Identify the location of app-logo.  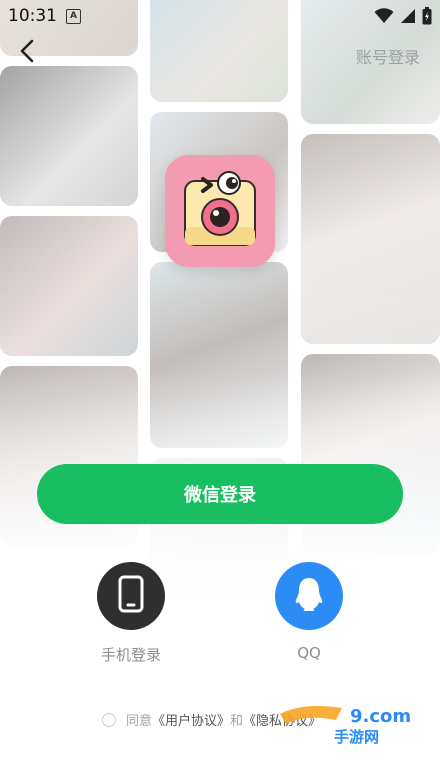
(220, 211).